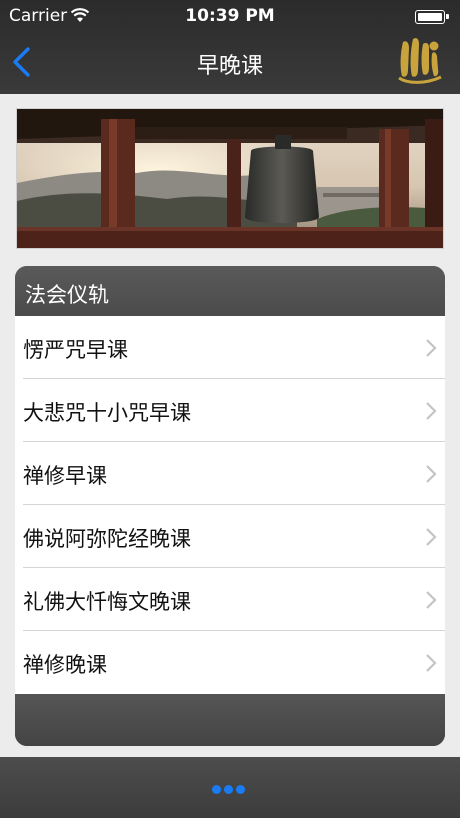 This screenshot has width=460, height=818. What do you see at coordinates (65, 665) in the screenshot?
I see `list-item-label: 禅修晚课` at bounding box center [65, 665].